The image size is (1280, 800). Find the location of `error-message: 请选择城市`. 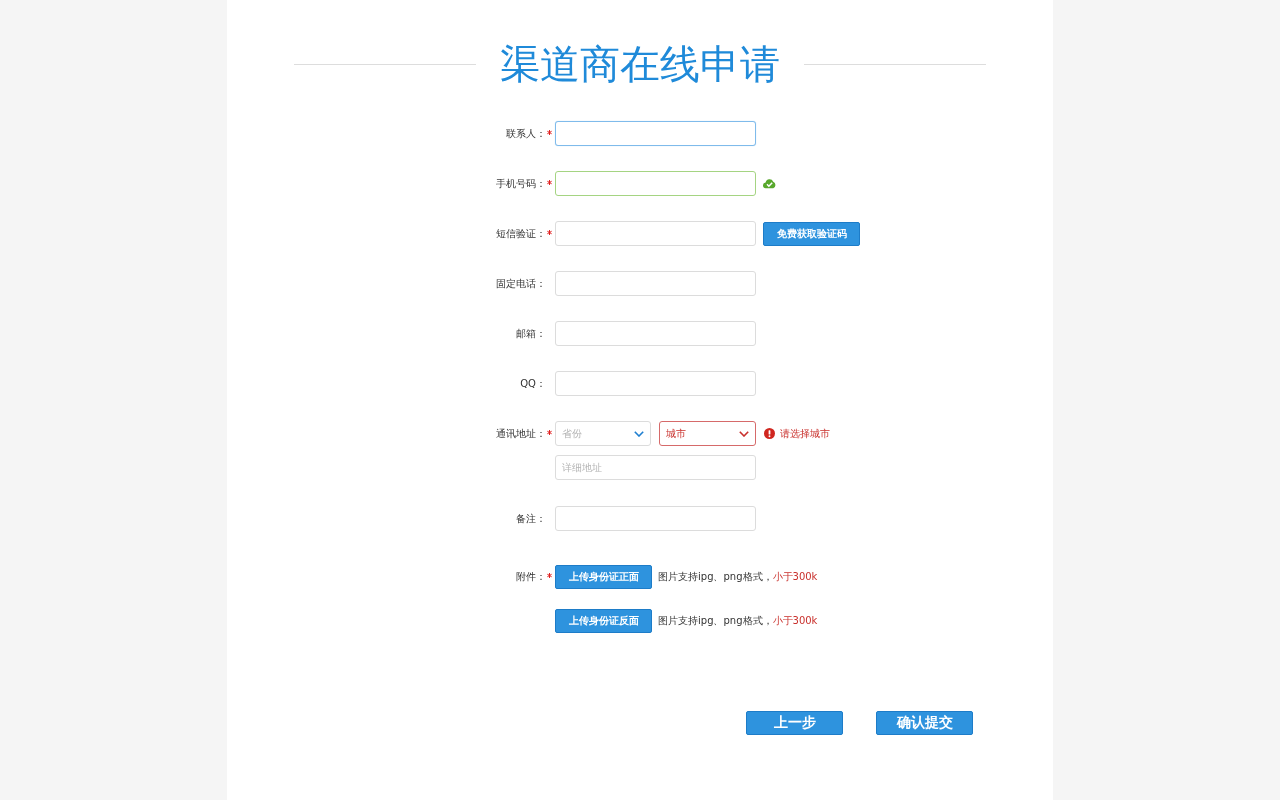

error-message: 请选择城市 is located at coordinates (805, 433).